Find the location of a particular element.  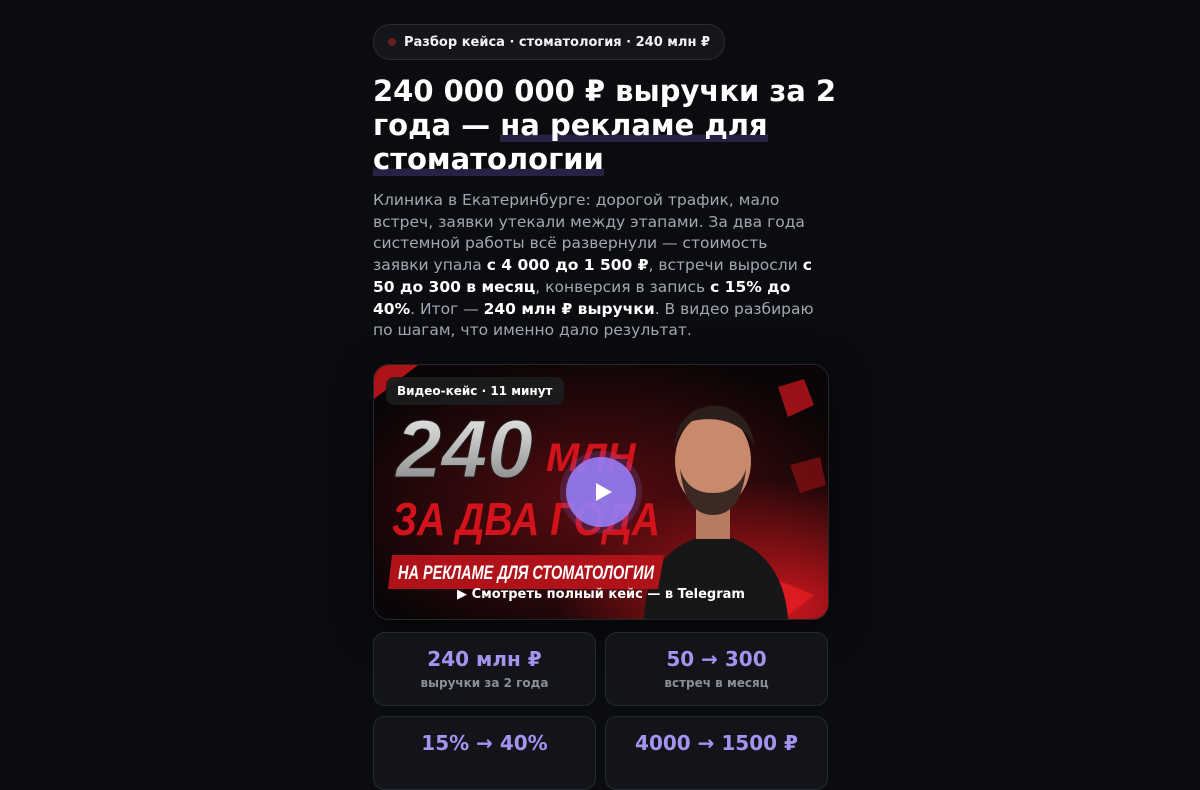

lead-text-3: , конверсия в запись is located at coordinates (623, 286).